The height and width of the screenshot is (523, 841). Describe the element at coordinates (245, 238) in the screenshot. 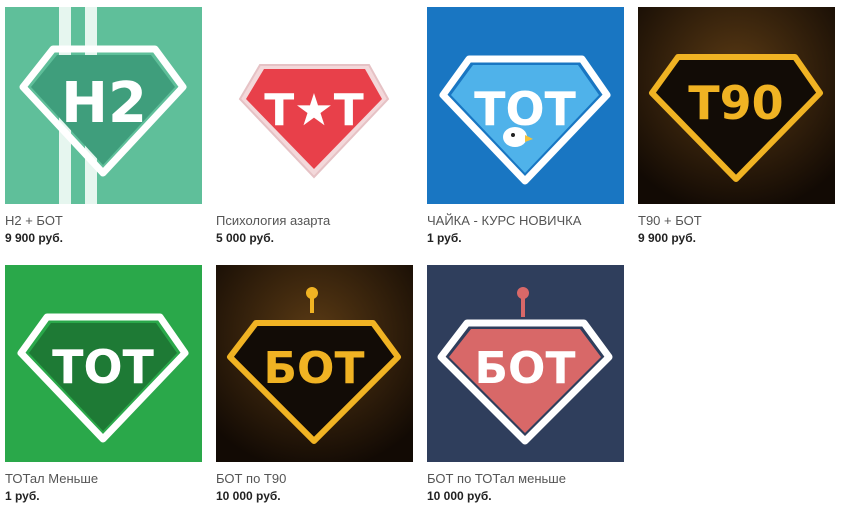

I see `product-price: 5 000 руб.` at that location.